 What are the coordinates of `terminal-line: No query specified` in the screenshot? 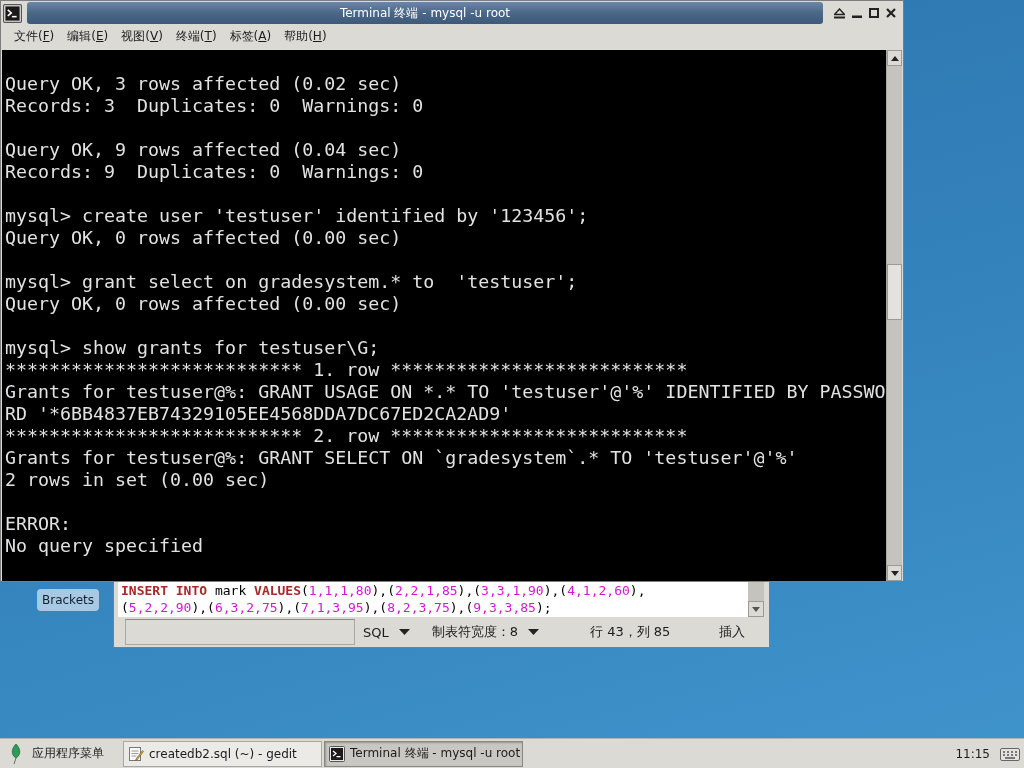 It's located at (104, 546).